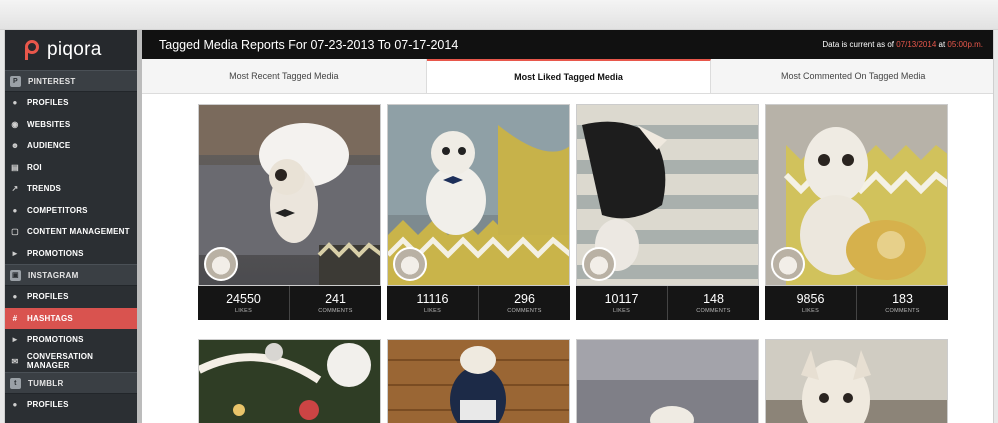 The height and width of the screenshot is (423, 998). Describe the element at coordinates (49, 146) in the screenshot. I see `sidebar-item-label: AUDIENCE` at that location.